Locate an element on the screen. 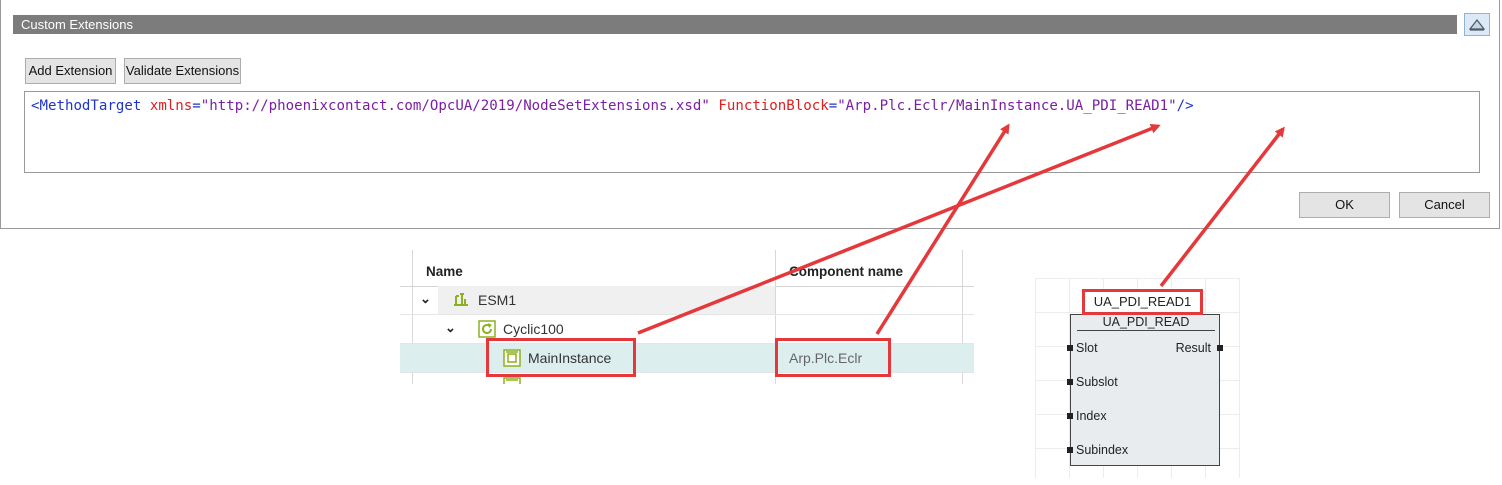 Image resolution: width=1502 pixels, height=485 pixels. xml-value-functionblock: "Arp.Plc.Eclr/MainInstance.UA_PDI_READ1" is located at coordinates (1007, 106).